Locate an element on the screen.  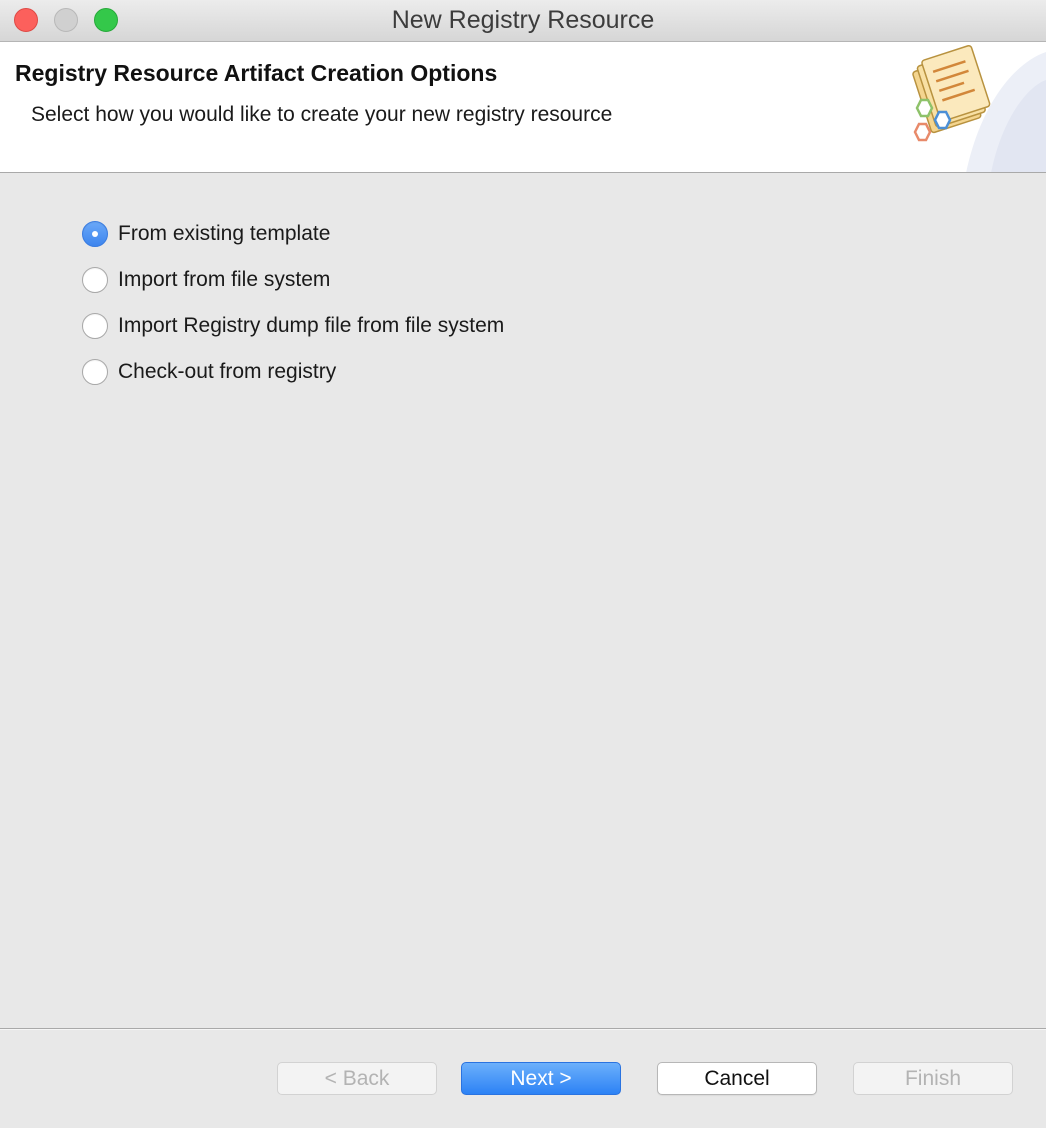
title-bar: New Registry Resource is located at coordinates (523, 21).